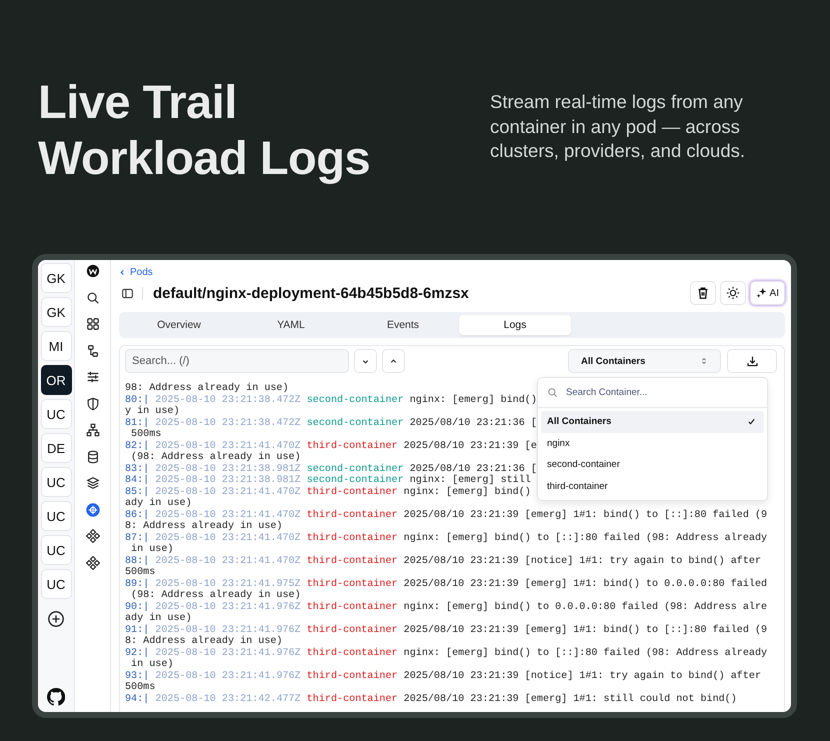  What do you see at coordinates (56, 346) in the screenshot?
I see `cluster-button: MI` at bounding box center [56, 346].